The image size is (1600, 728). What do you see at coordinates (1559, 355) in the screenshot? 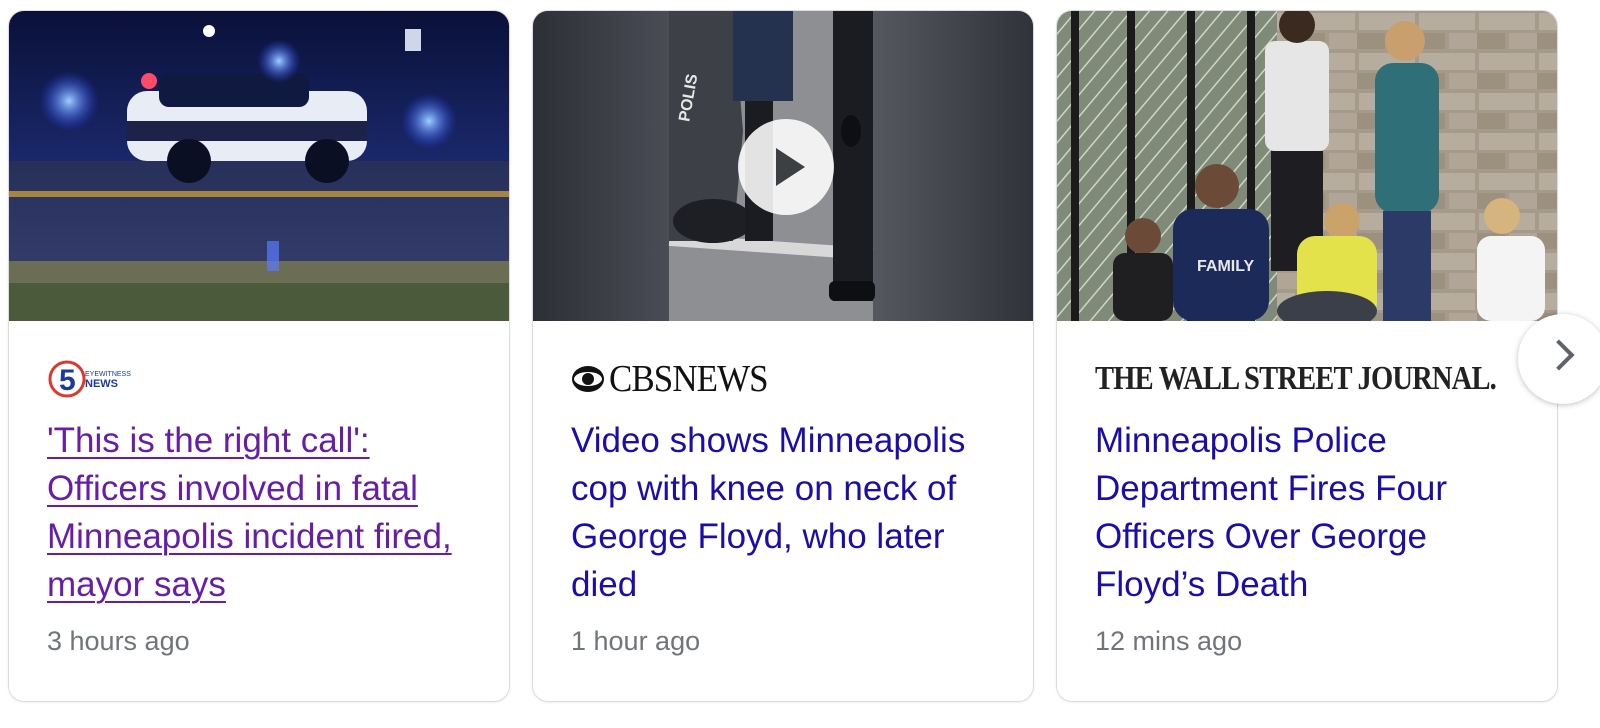
I see `chevron-right-icon` at bounding box center [1559, 355].